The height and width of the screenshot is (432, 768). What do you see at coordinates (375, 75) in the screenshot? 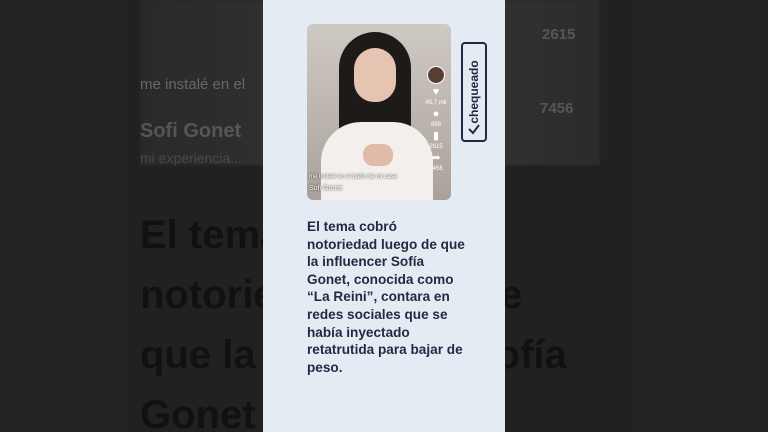
I see `person-face` at bounding box center [375, 75].